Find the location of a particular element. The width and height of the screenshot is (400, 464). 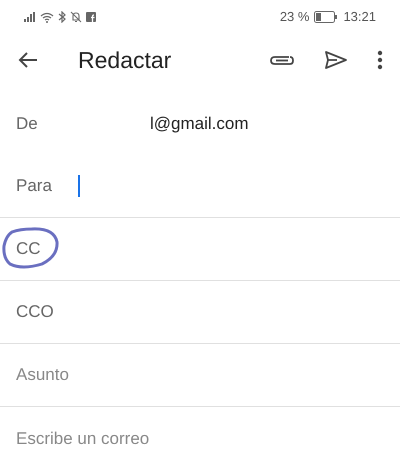

message-body-field: Escribe un correo is located at coordinates (200, 439).